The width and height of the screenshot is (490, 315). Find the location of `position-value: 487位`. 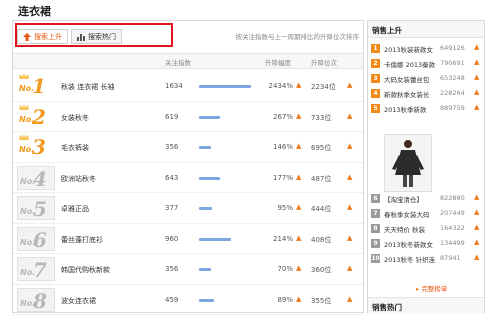

position-value: 487位 is located at coordinates (321, 178).